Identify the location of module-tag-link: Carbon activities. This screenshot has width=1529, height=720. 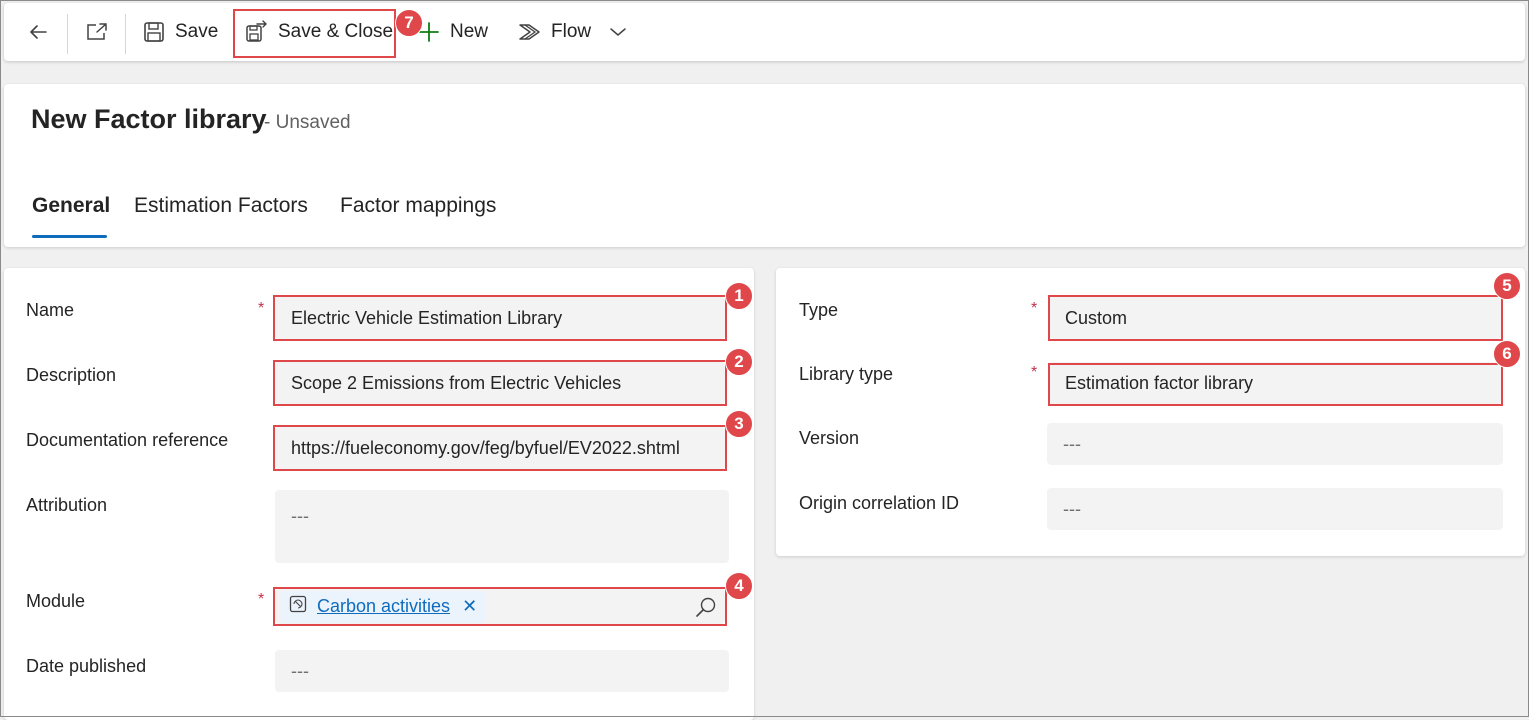
(383, 606).